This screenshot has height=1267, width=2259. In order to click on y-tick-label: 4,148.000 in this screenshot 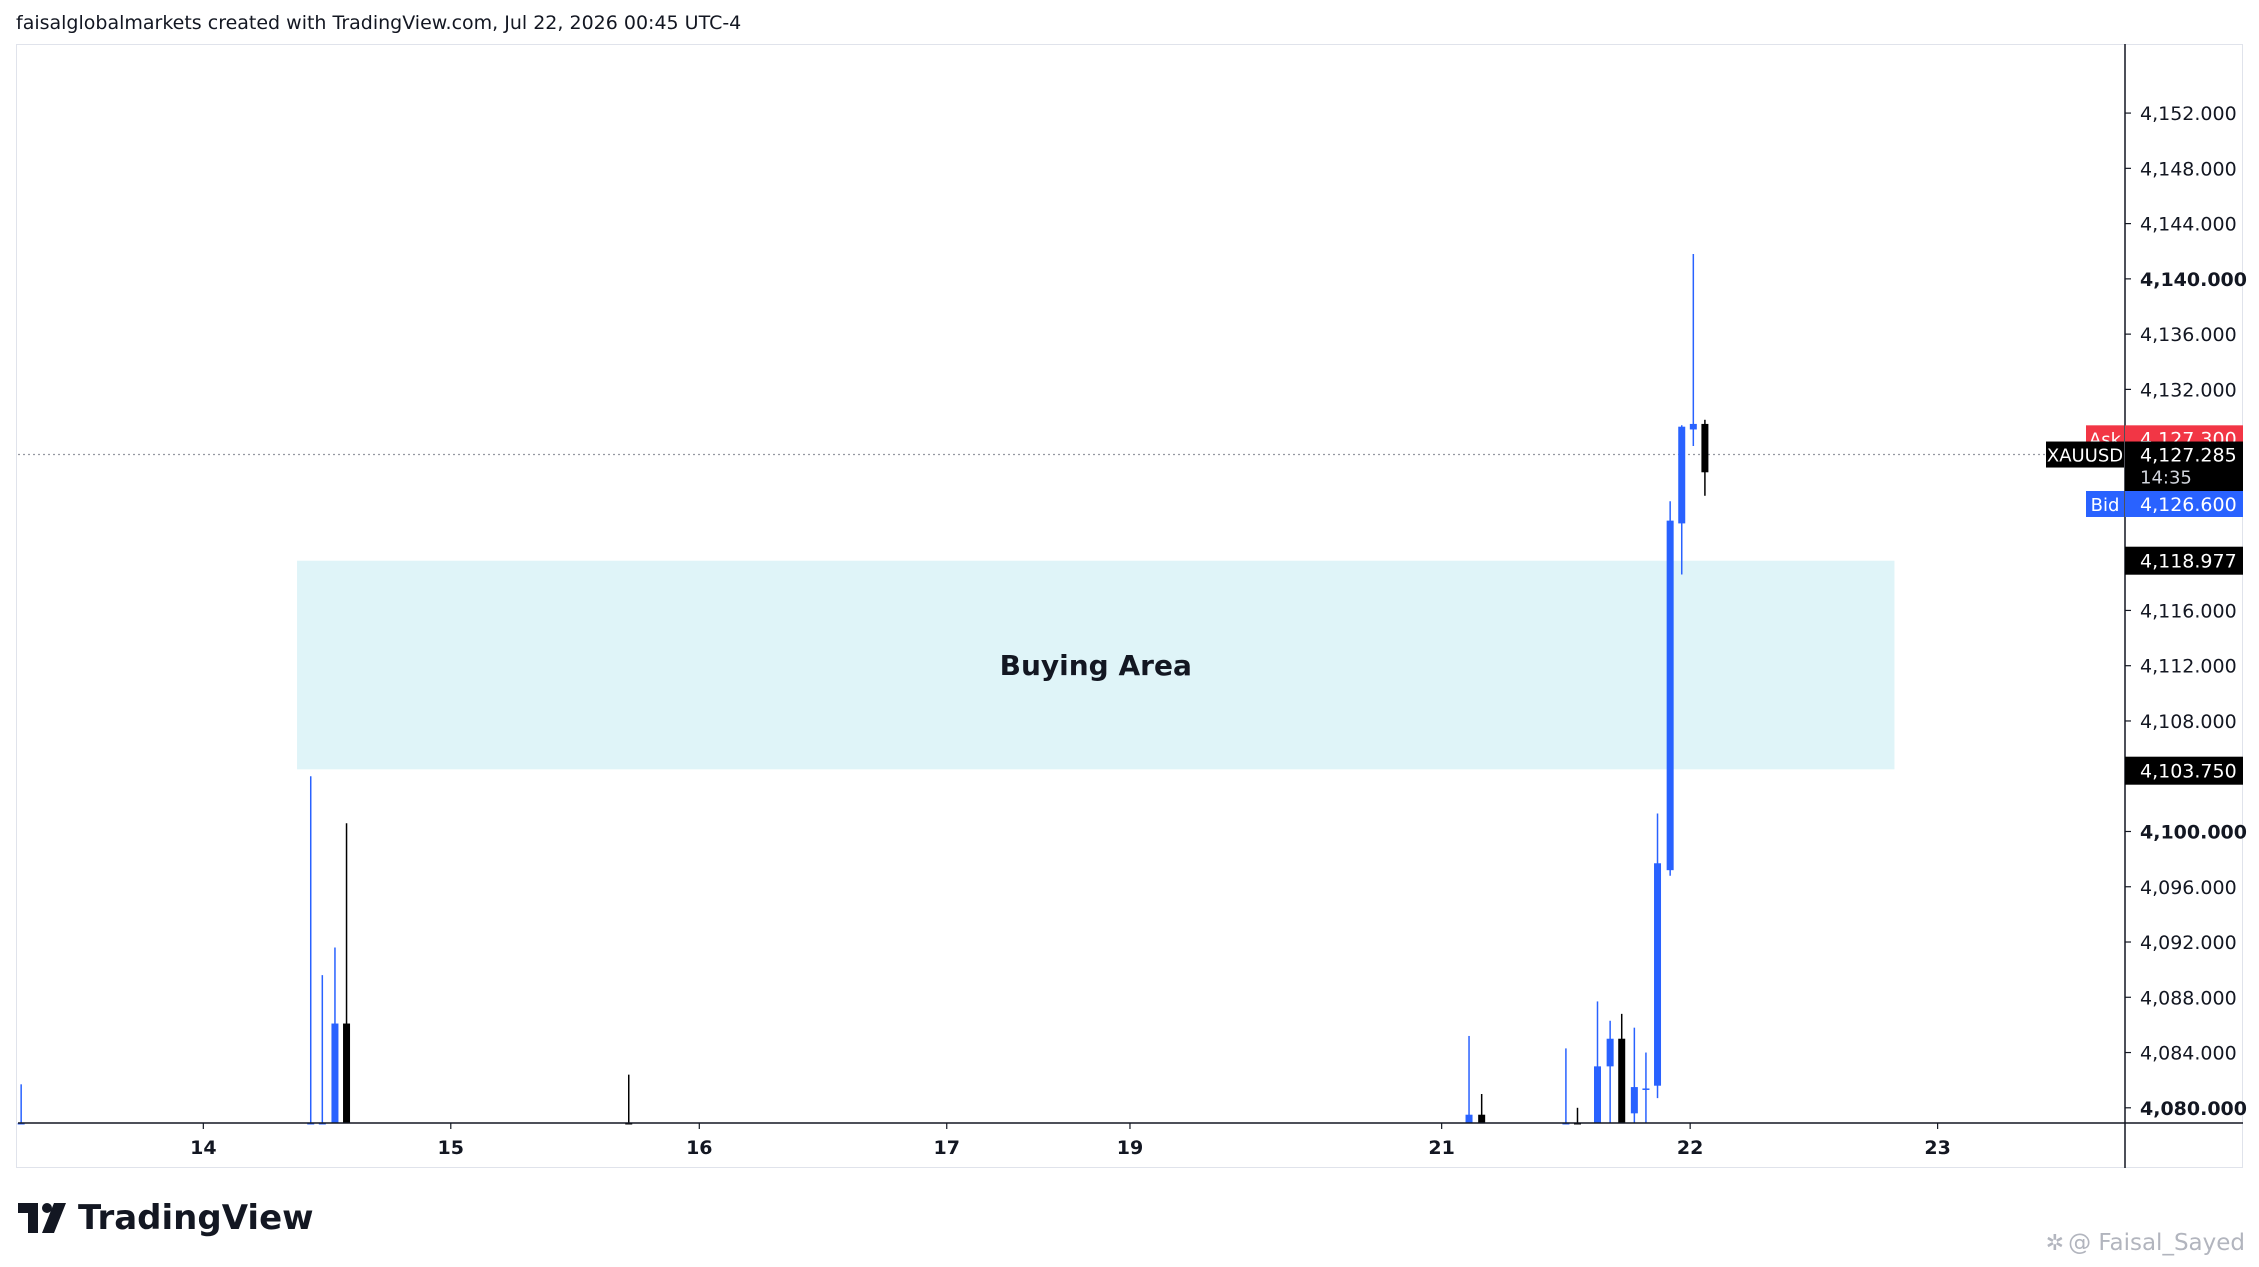, I will do `click(2188, 169)`.